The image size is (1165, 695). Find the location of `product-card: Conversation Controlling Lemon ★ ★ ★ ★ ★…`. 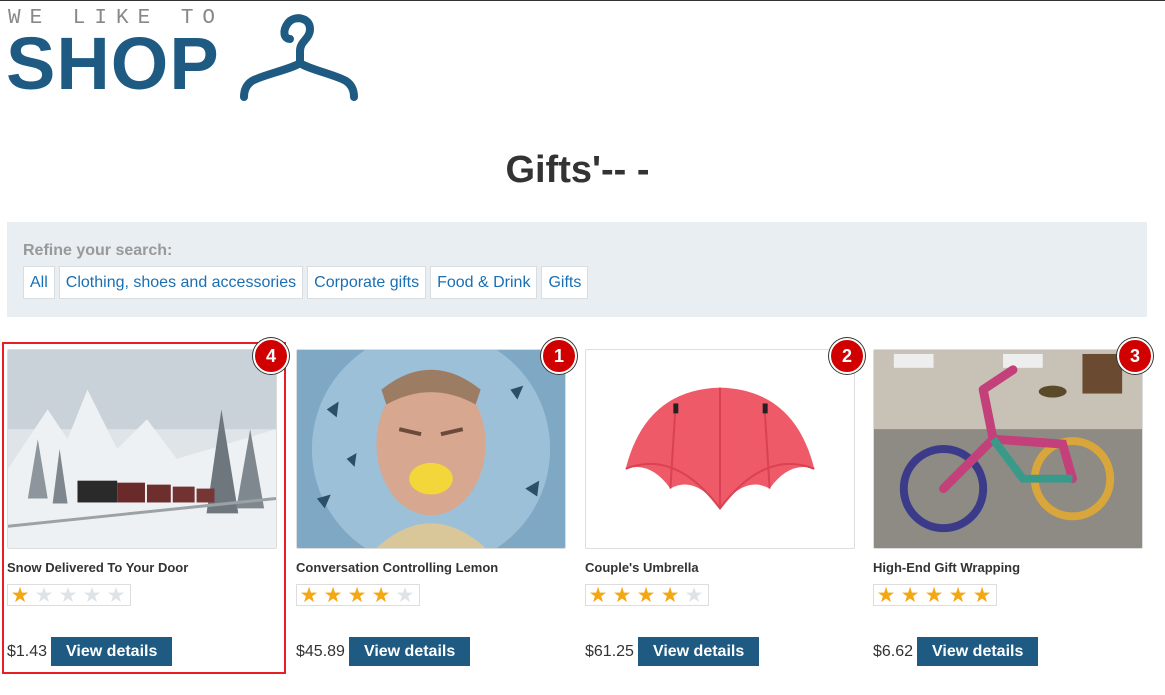

product-card: Conversation Controlling Lemon ★ ★ ★ ★ ★… is located at coordinates (431, 507).